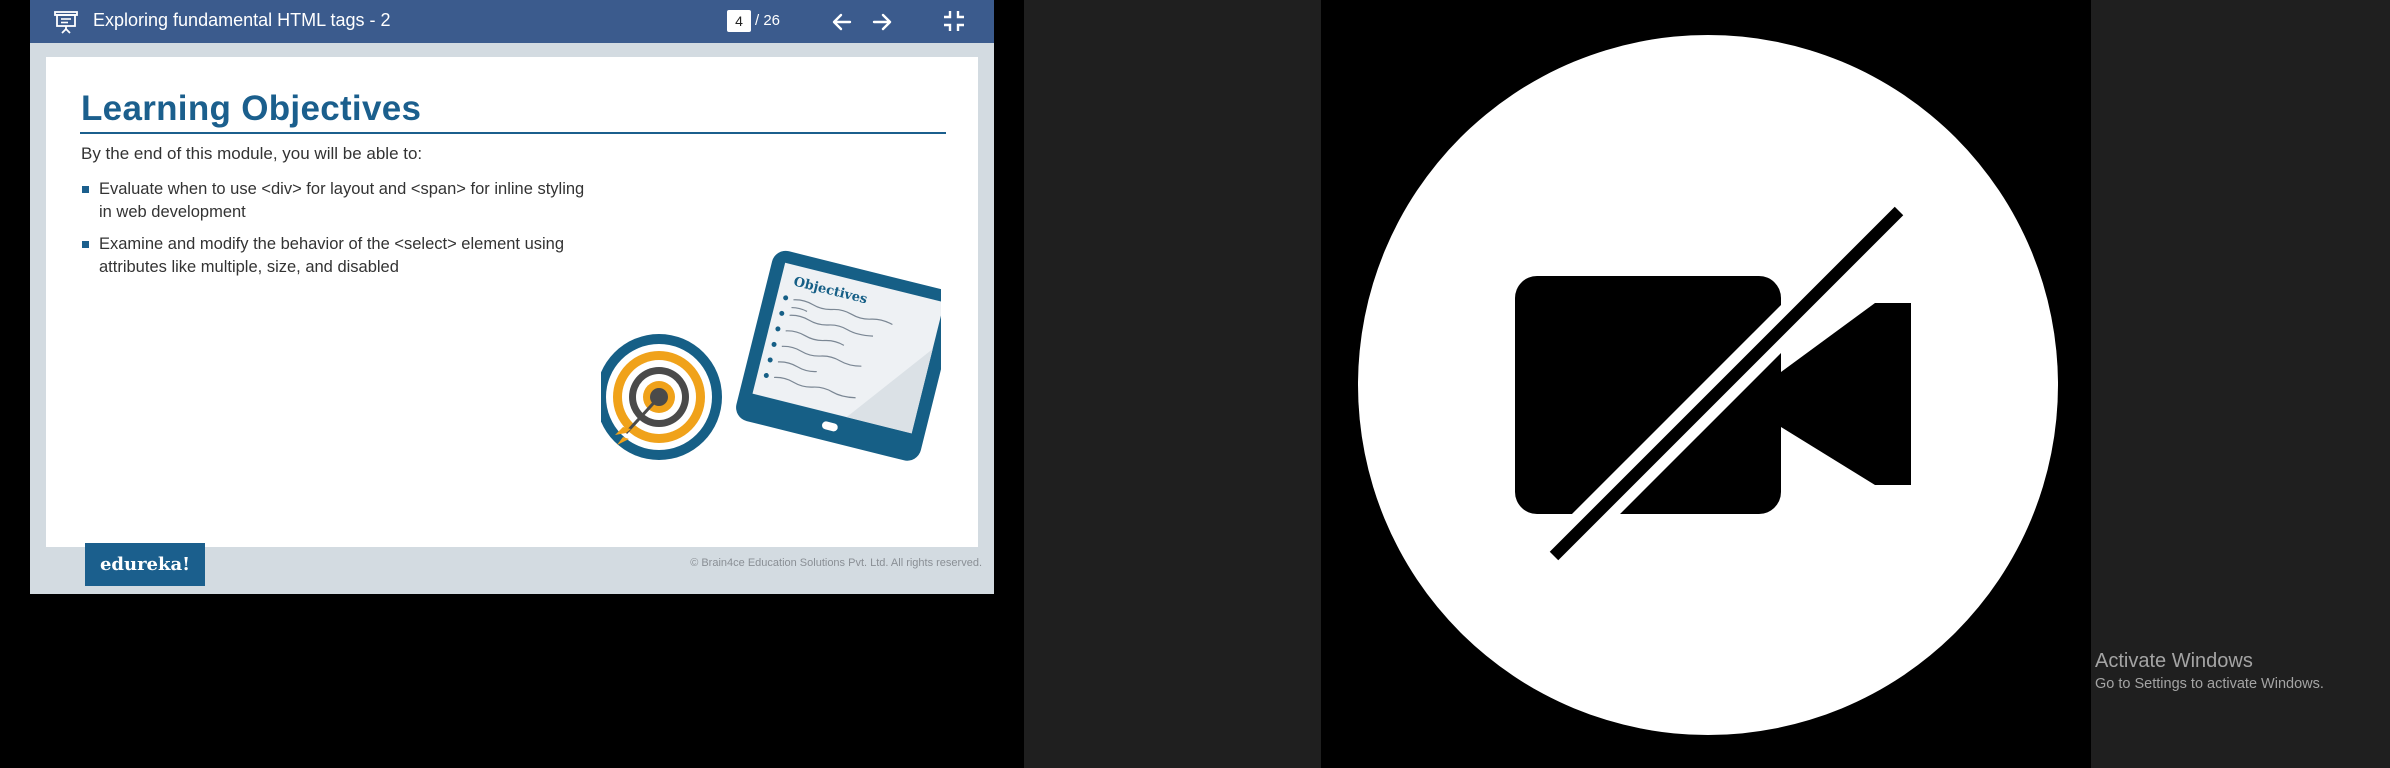  I want to click on video-gutter-left, so click(1172, 384).